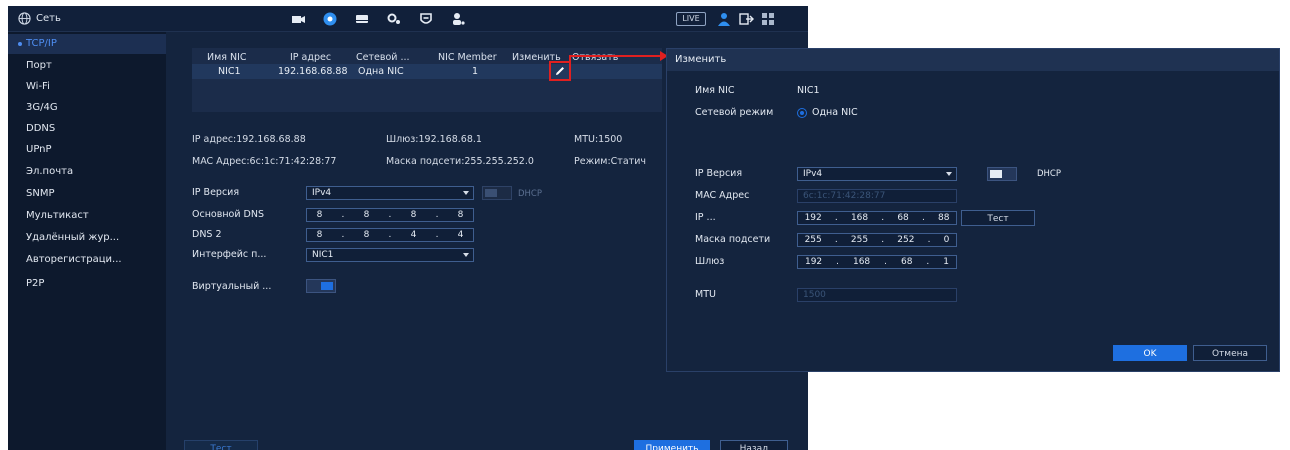 The image size is (1290, 450). I want to click on sidebar-item-wifi: Wi-Fi, so click(87, 87).